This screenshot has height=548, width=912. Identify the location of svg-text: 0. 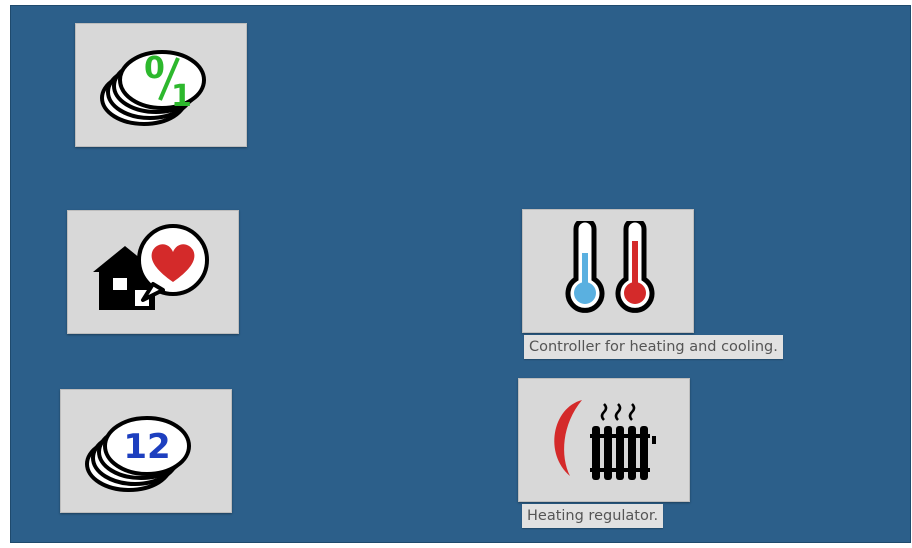
(154, 68).